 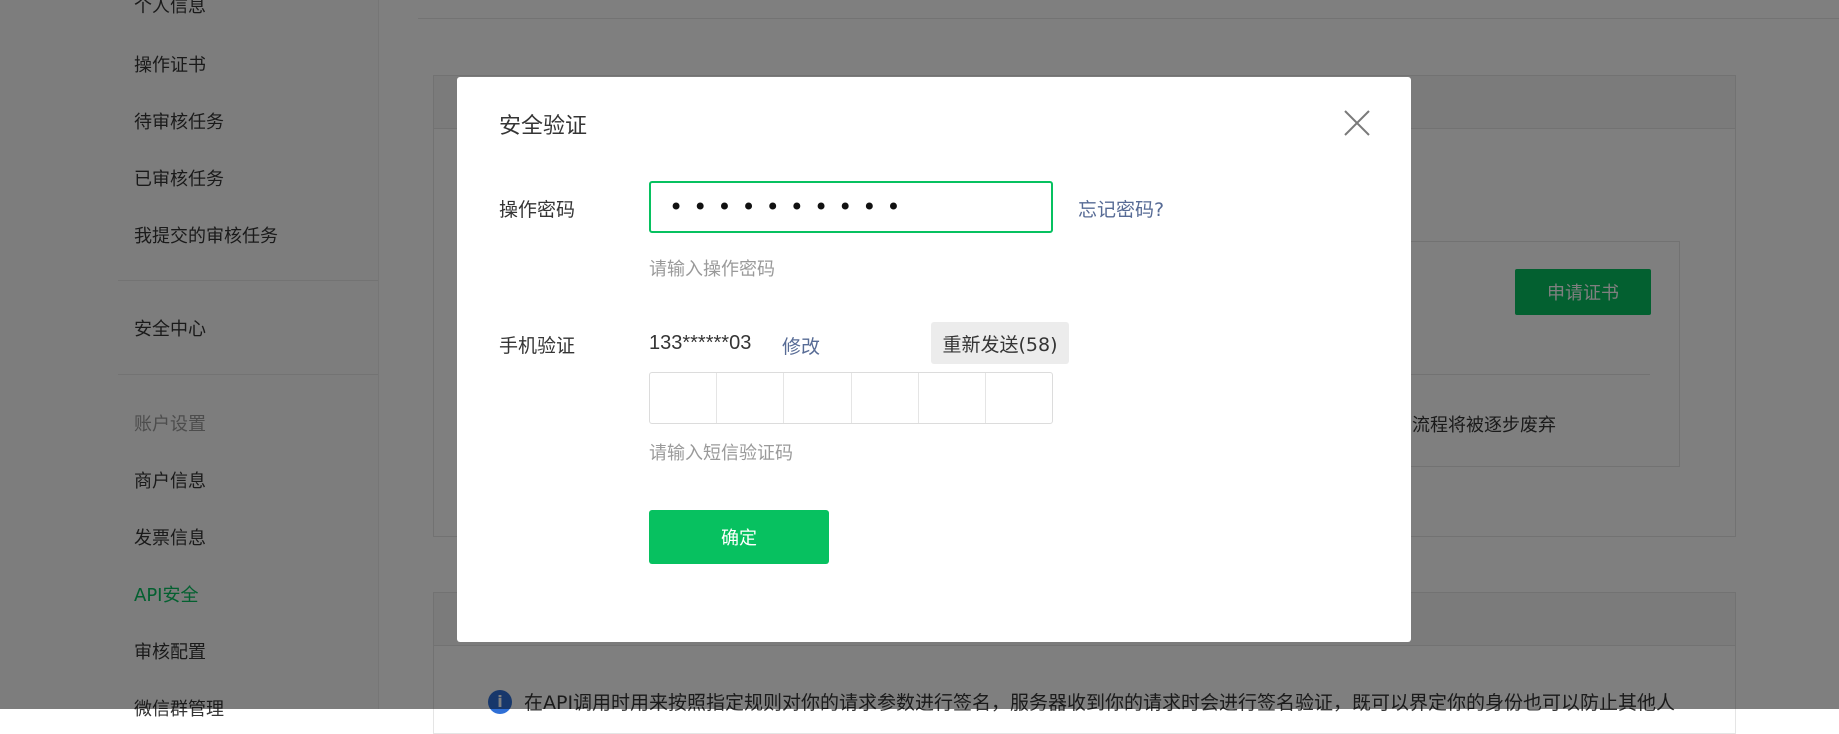 What do you see at coordinates (700, 343) in the screenshot?
I see `masked-phone-number: 133******03` at bounding box center [700, 343].